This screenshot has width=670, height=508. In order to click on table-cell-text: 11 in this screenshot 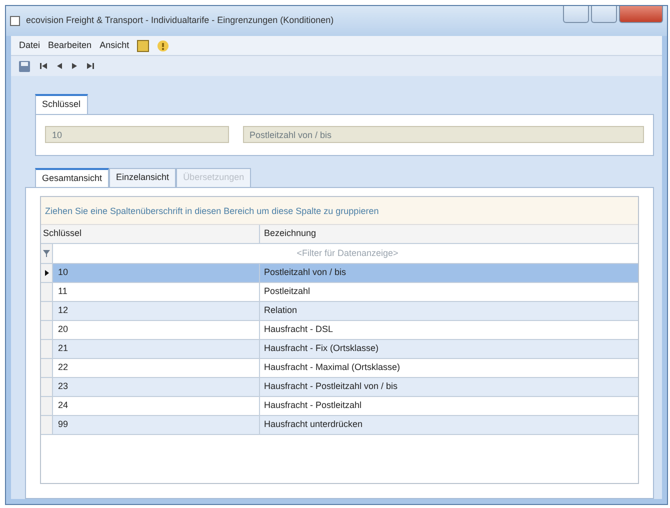, I will do `click(63, 291)`.